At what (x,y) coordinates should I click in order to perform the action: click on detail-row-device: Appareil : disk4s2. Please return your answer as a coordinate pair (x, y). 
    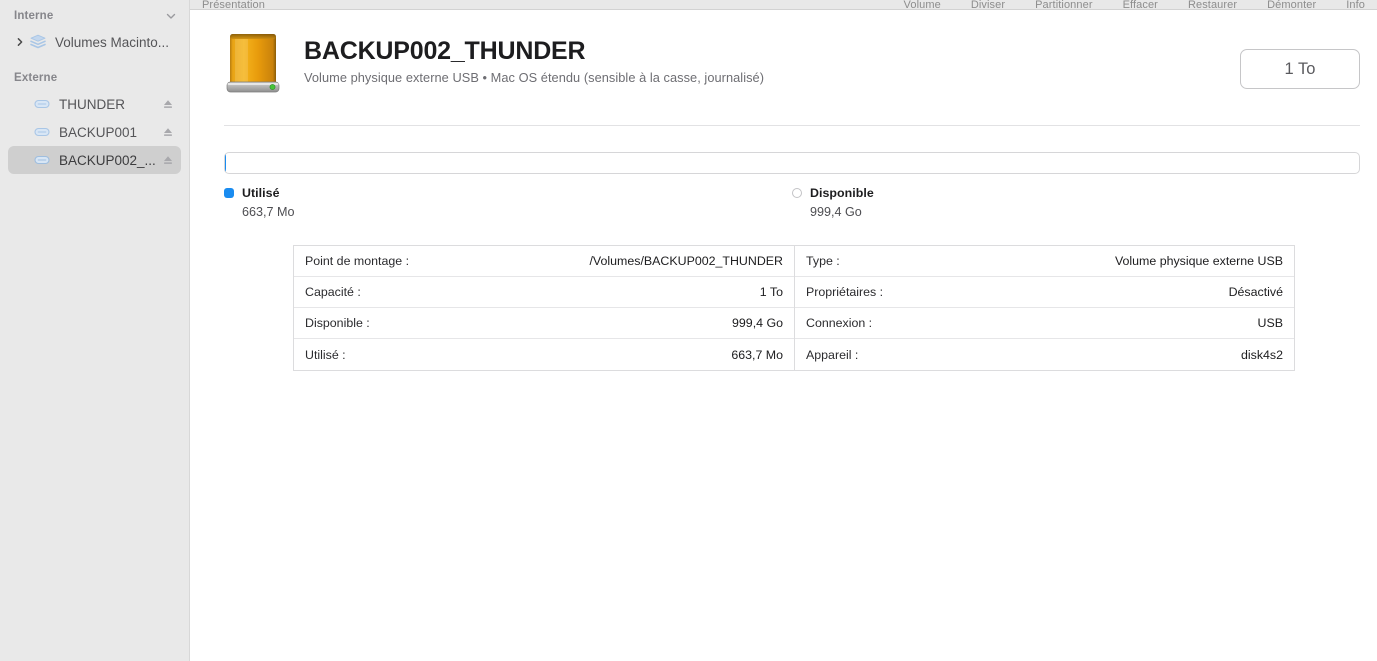
    Looking at the image, I should click on (1044, 354).